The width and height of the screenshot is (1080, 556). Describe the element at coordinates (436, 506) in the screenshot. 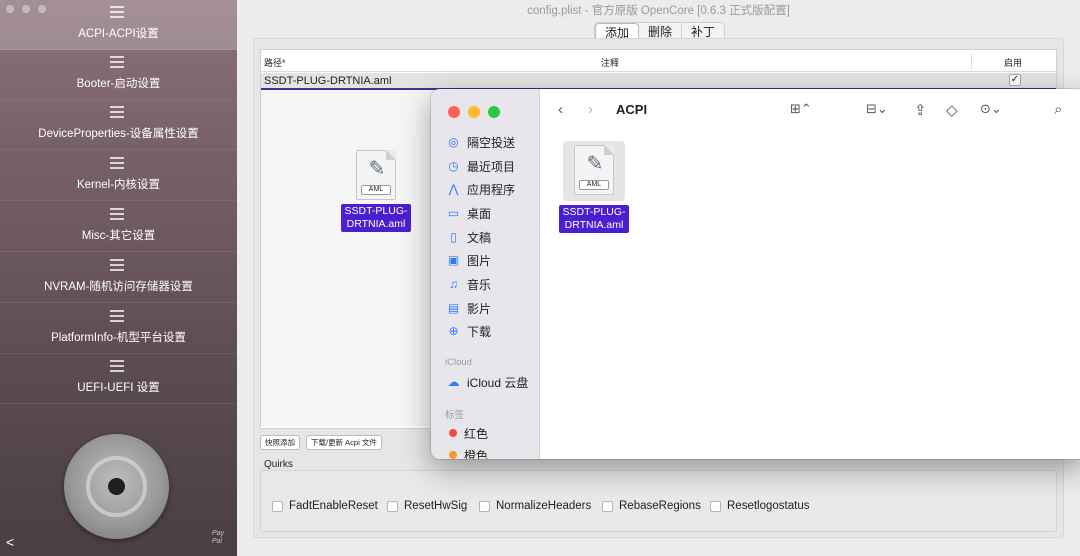

I see `quirk-label: ResetHwSig` at that location.